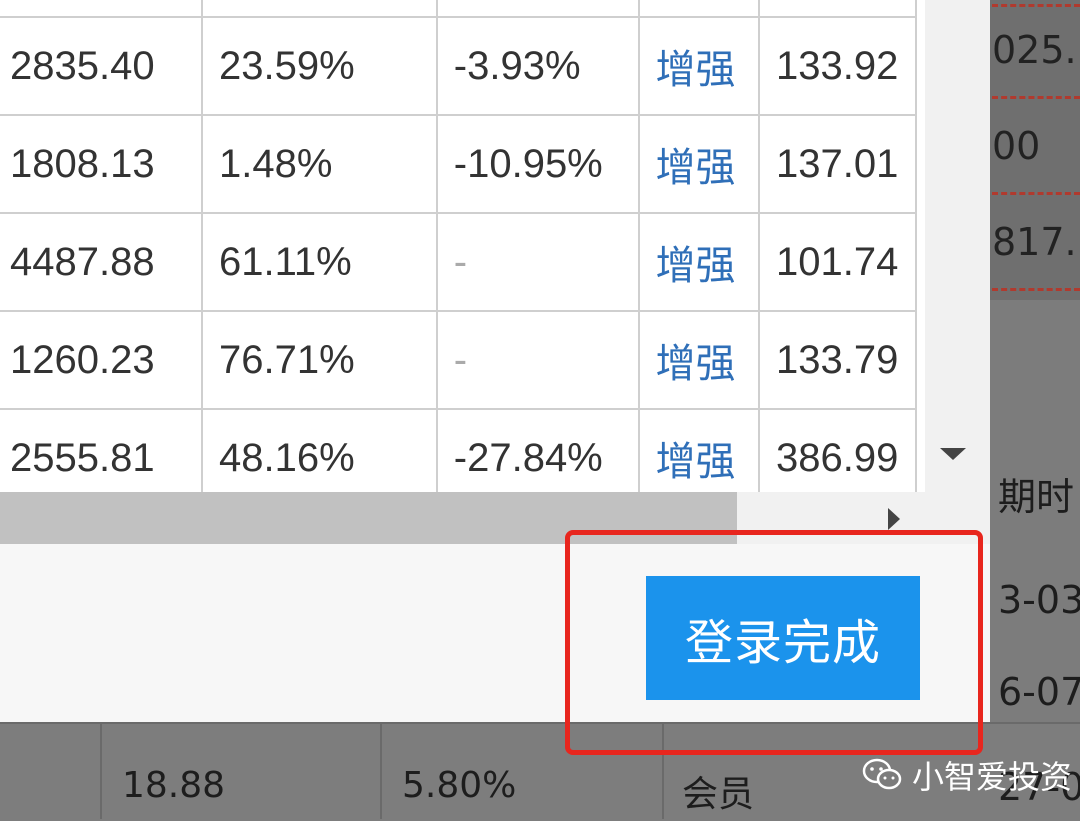 Image resolution: width=1080 pixels, height=821 pixels. I want to click on table-cell: 133.92, so click(837, 66).